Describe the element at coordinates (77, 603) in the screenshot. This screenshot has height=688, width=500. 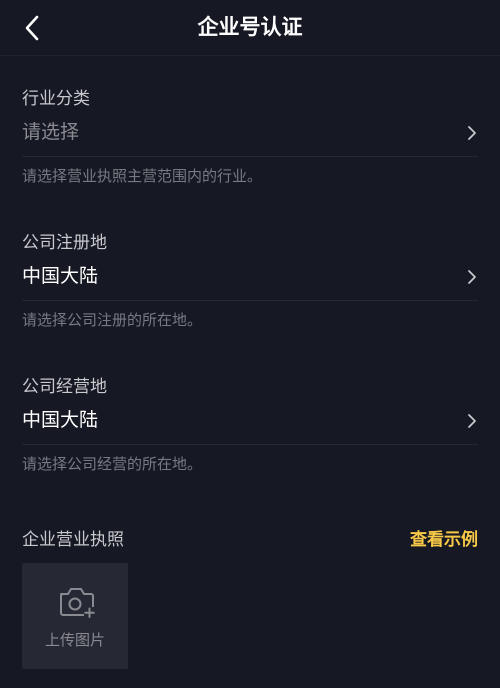
I see `camera-plus-icon` at that location.